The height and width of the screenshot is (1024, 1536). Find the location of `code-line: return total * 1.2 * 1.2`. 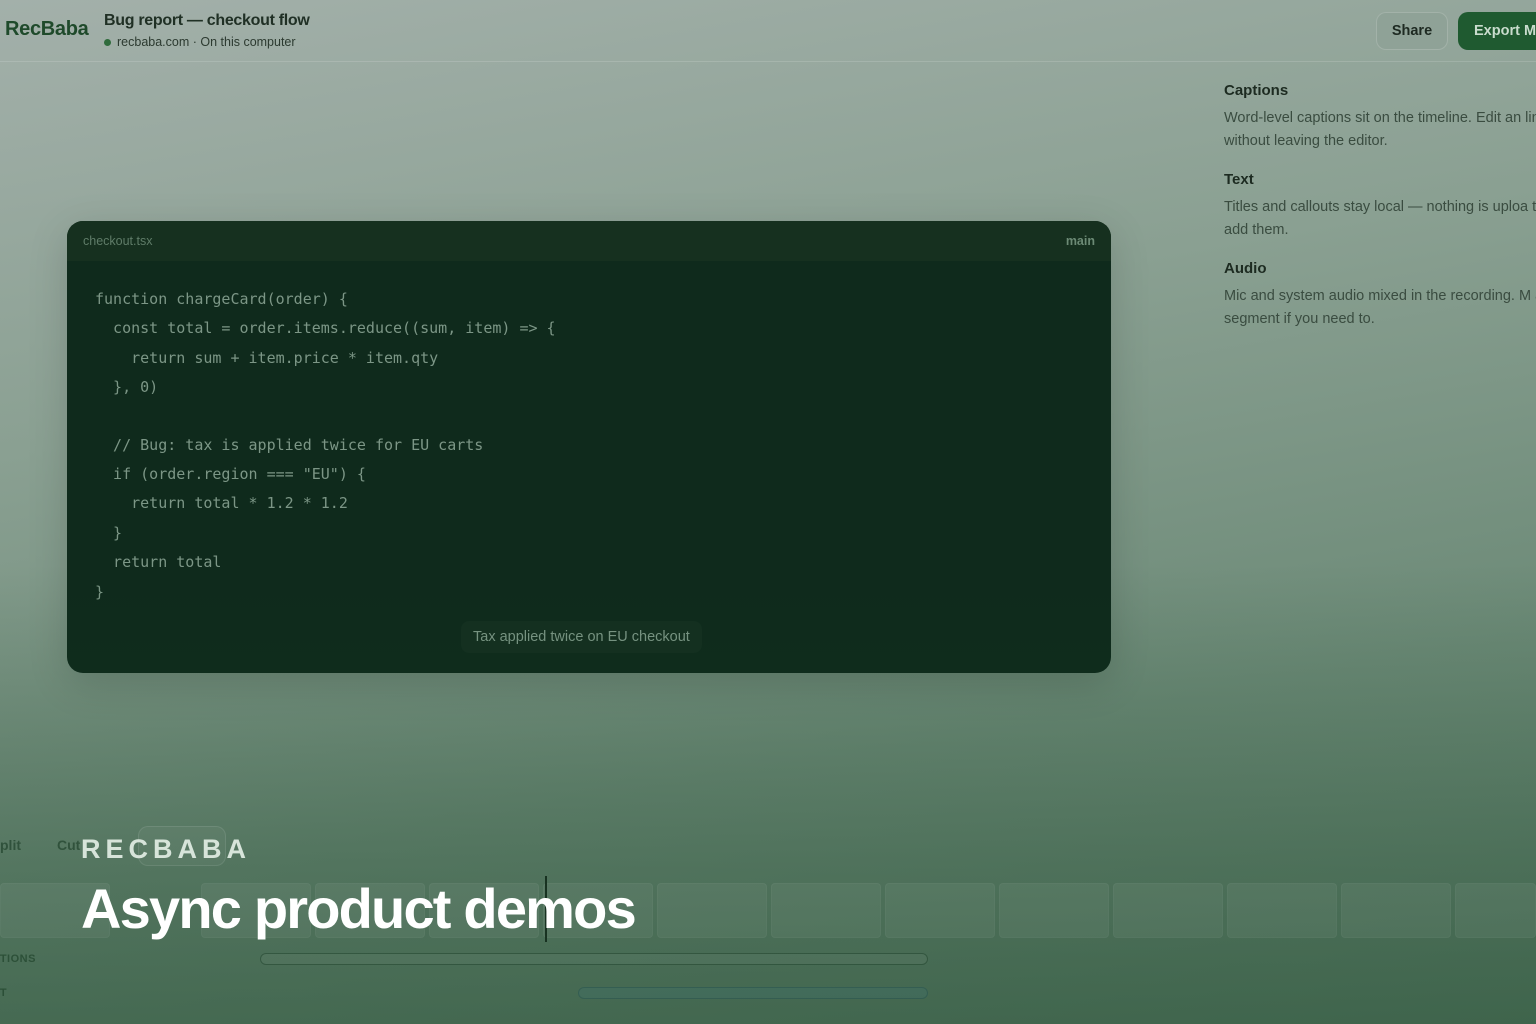

code-line: return total * 1.2 * 1.2 is located at coordinates (221, 503).